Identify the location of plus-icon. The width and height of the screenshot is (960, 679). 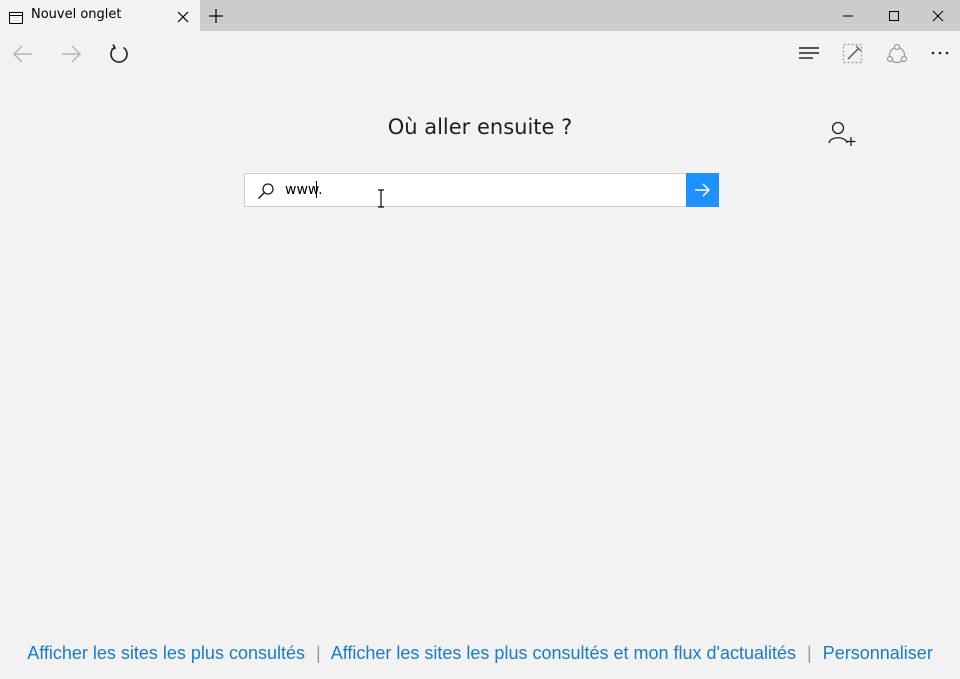
(216, 16).